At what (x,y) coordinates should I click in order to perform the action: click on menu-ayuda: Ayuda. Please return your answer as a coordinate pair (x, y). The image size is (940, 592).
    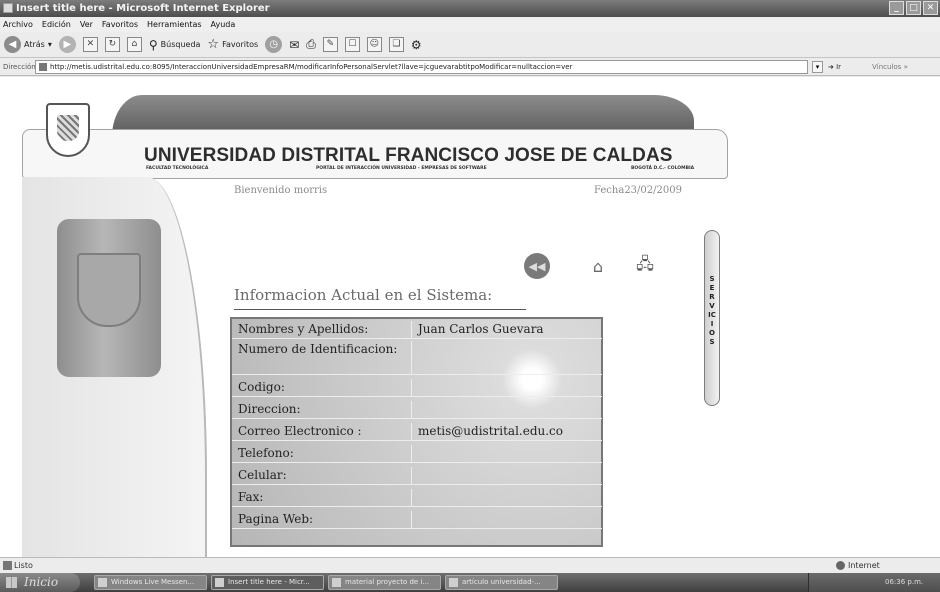
    Looking at the image, I should click on (223, 24).